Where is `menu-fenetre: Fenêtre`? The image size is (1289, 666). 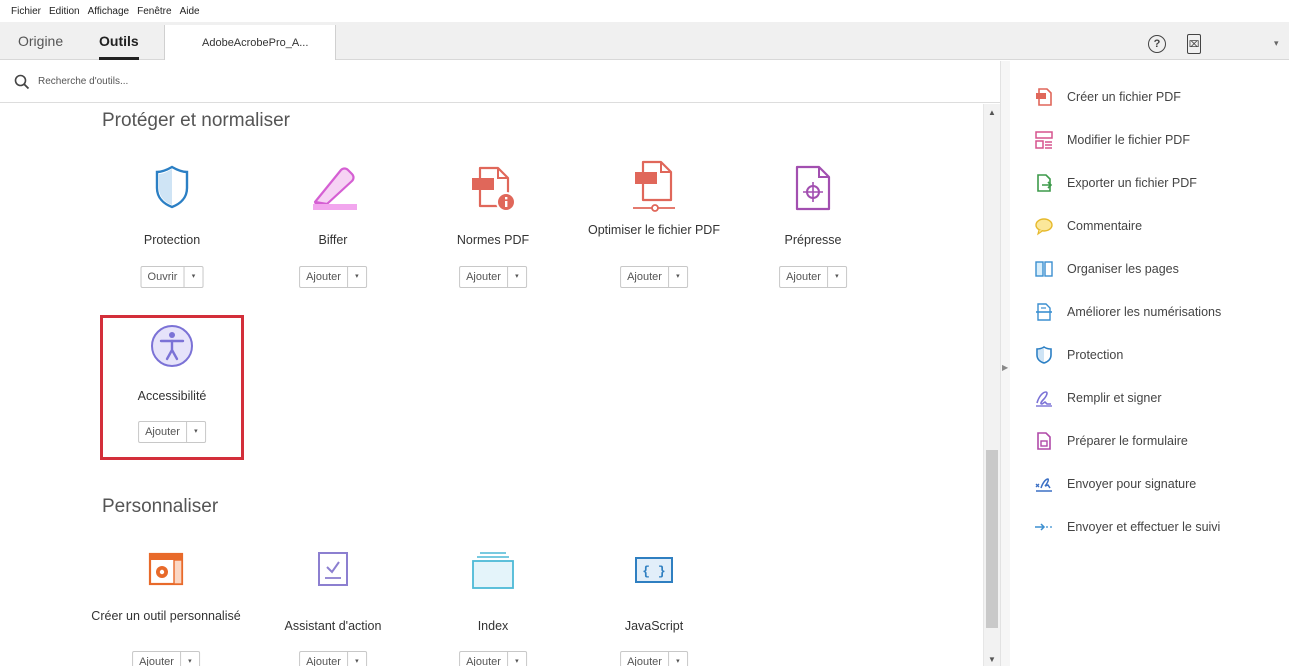
menu-fenetre: Fenêtre is located at coordinates (154, 11).